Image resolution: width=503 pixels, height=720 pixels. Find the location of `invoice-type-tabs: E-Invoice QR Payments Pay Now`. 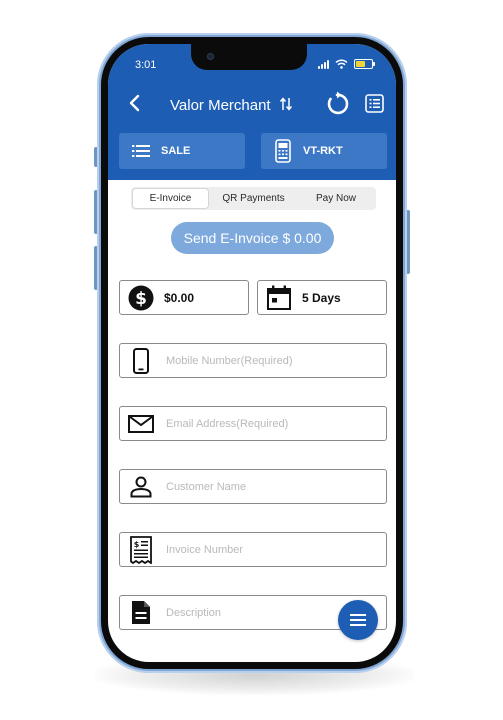

invoice-type-tabs: E-Invoice QR Payments Pay Now is located at coordinates (253, 198).